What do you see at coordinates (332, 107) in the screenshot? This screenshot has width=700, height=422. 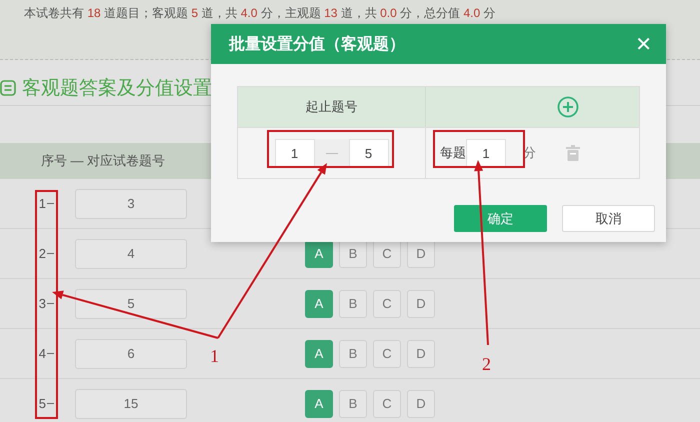 I see `column-header: 起止题号` at bounding box center [332, 107].